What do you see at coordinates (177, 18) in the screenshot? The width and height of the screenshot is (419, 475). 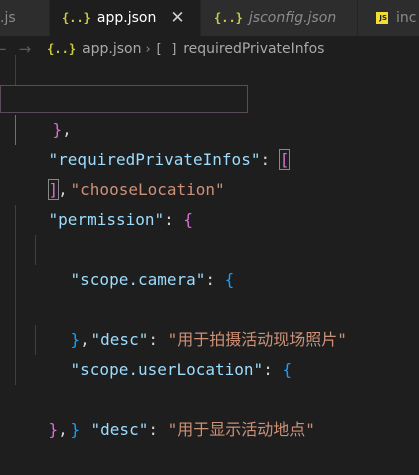 I see `close-icon: ✕` at bounding box center [177, 18].